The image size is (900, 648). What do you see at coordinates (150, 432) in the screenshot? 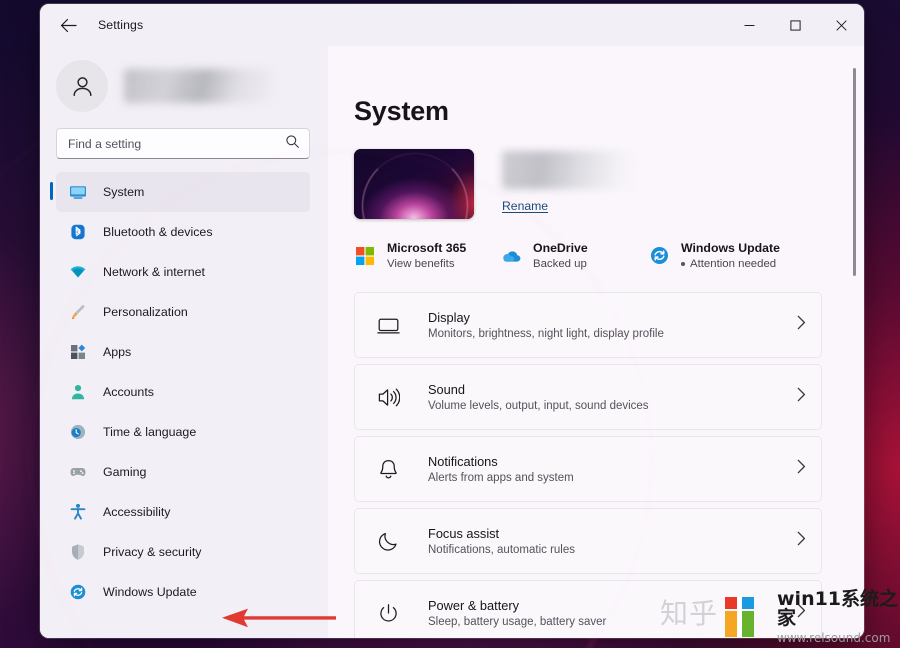
I see `sidebar-item-label: Time & language` at bounding box center [150, 432].